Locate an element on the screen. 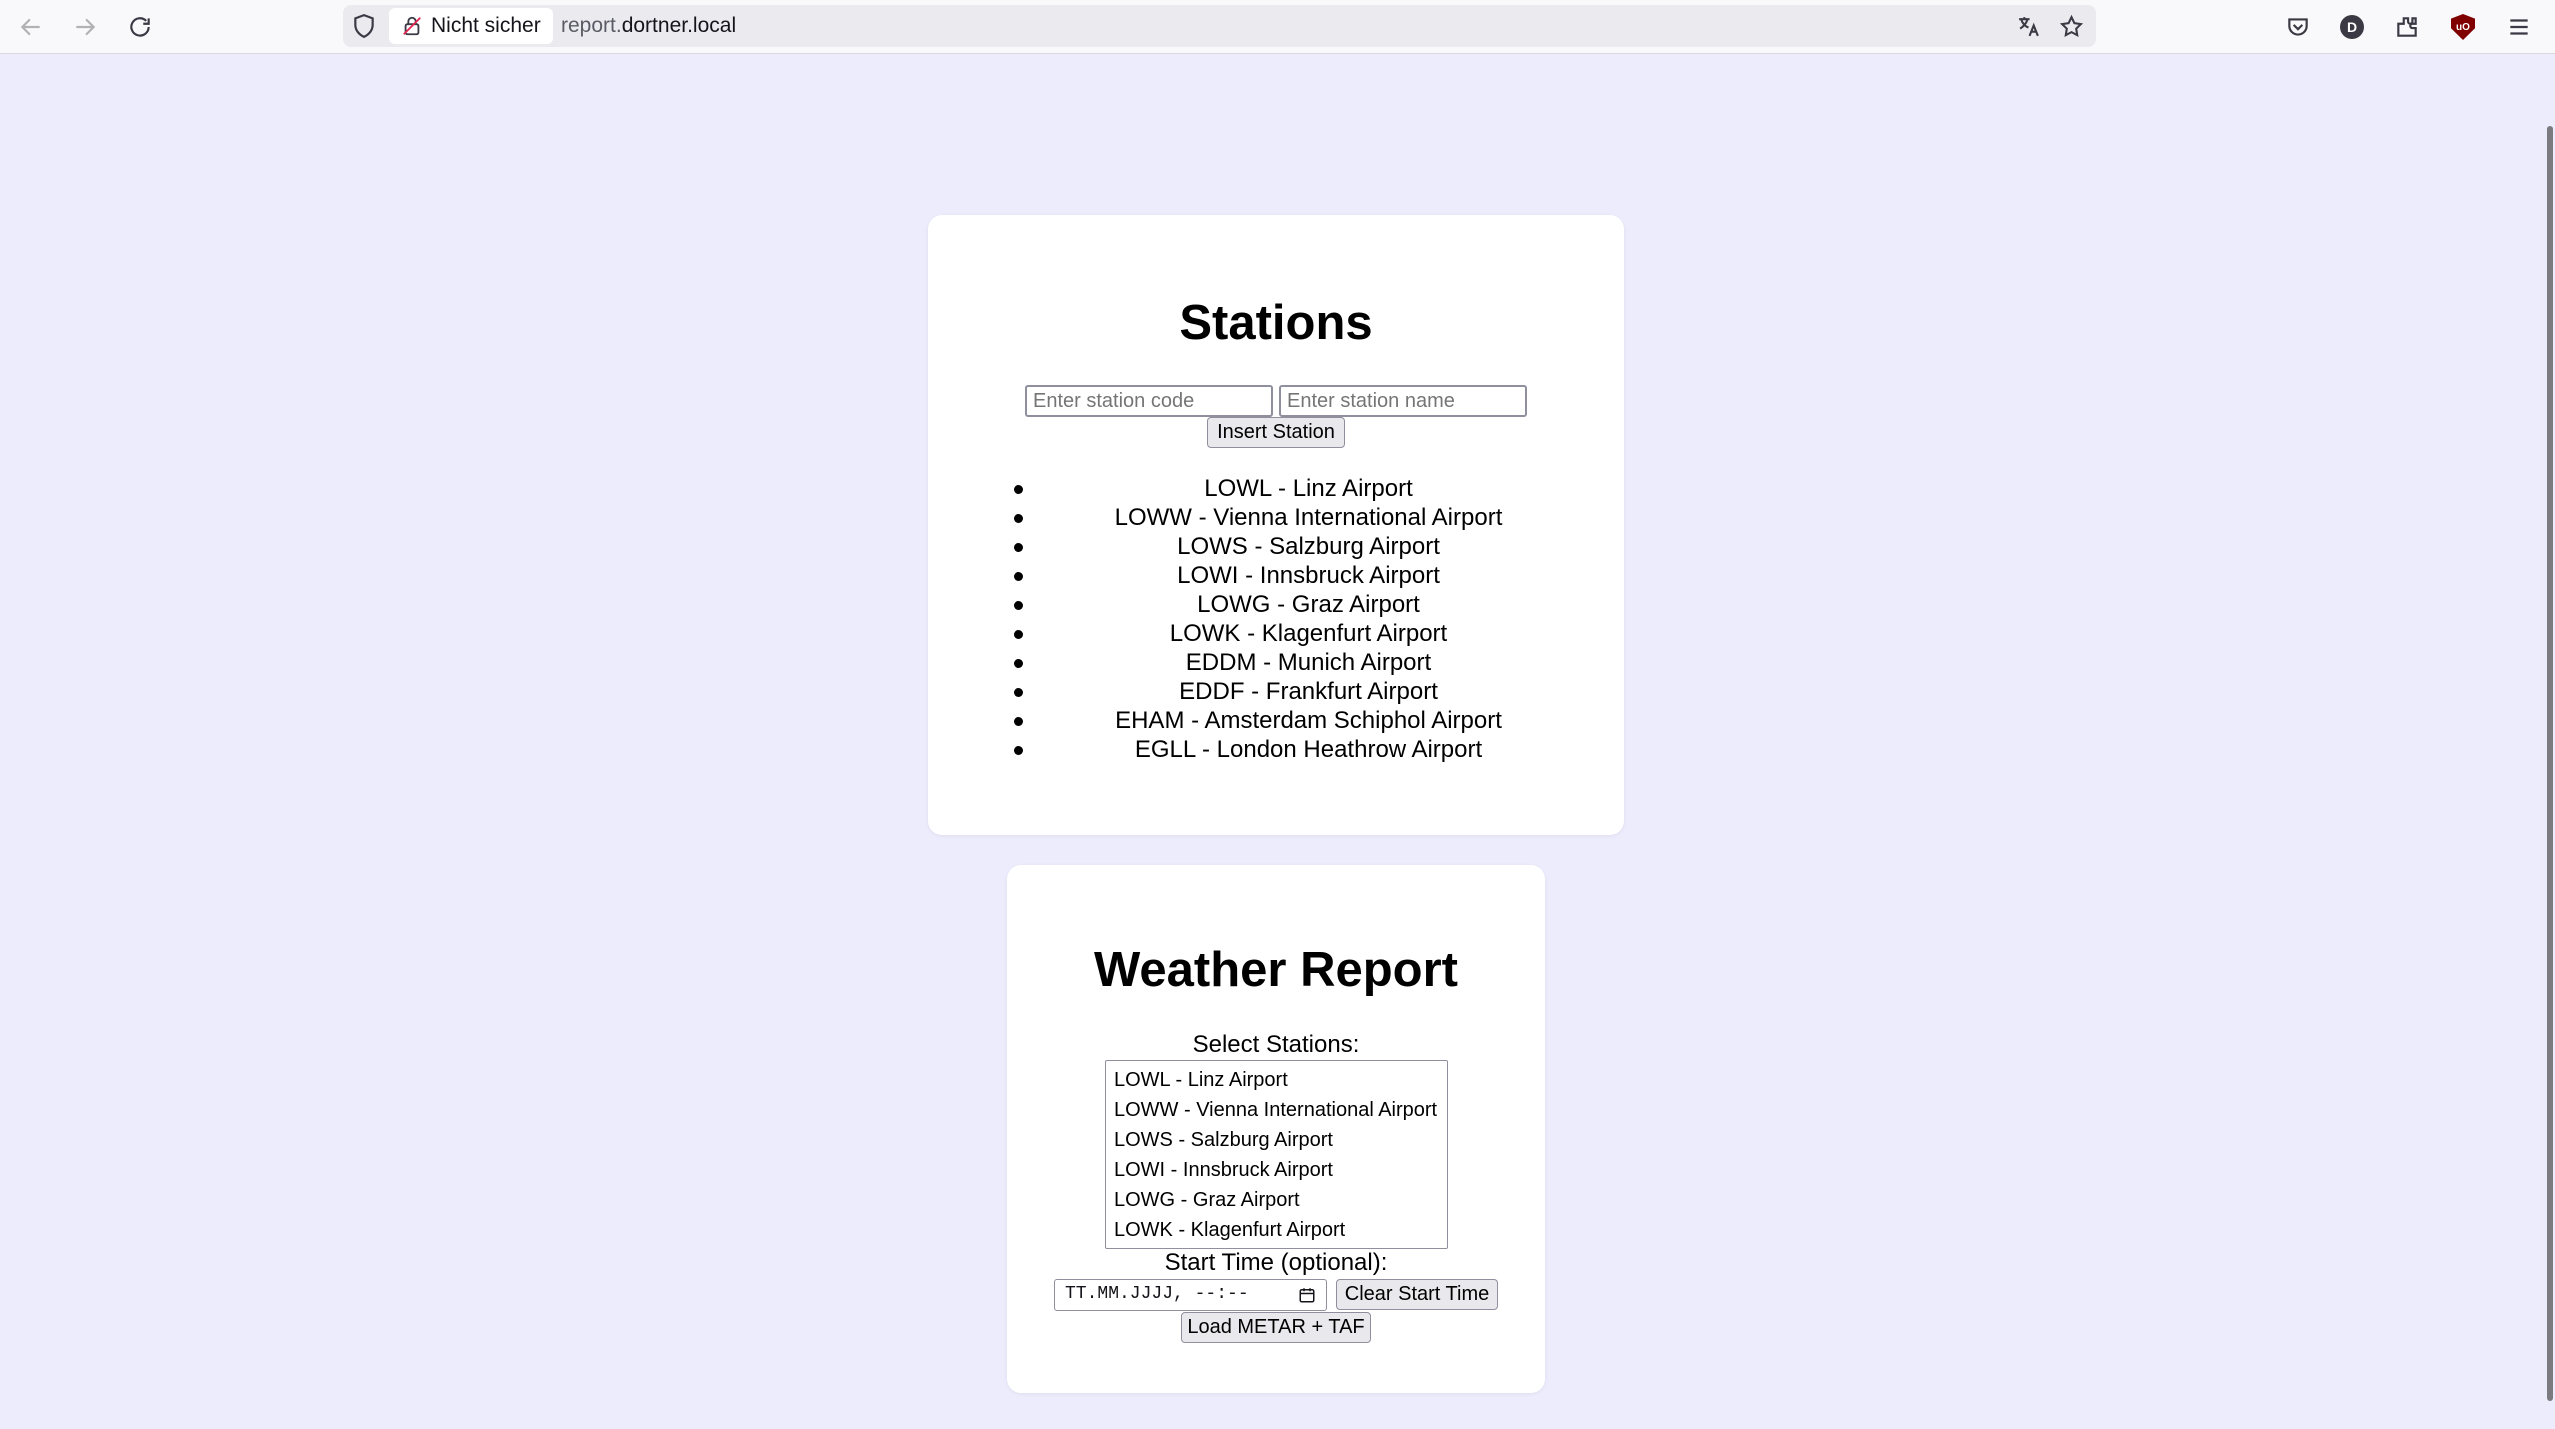  insert-station-button: Insert Station is located at coordinates (1276, 432).